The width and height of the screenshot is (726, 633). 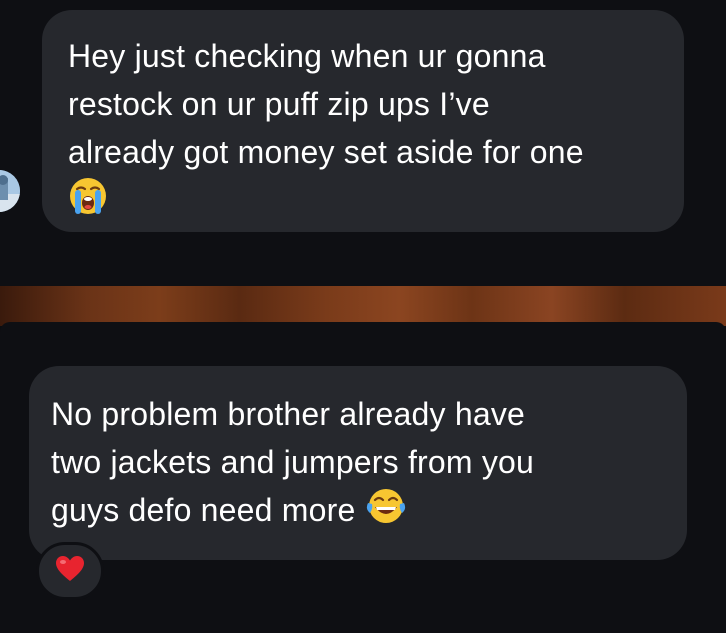 What do you see at coordinates (364, 202) in the screenshot?
I see `message-line-emoji` at bounding box center [364, 202].